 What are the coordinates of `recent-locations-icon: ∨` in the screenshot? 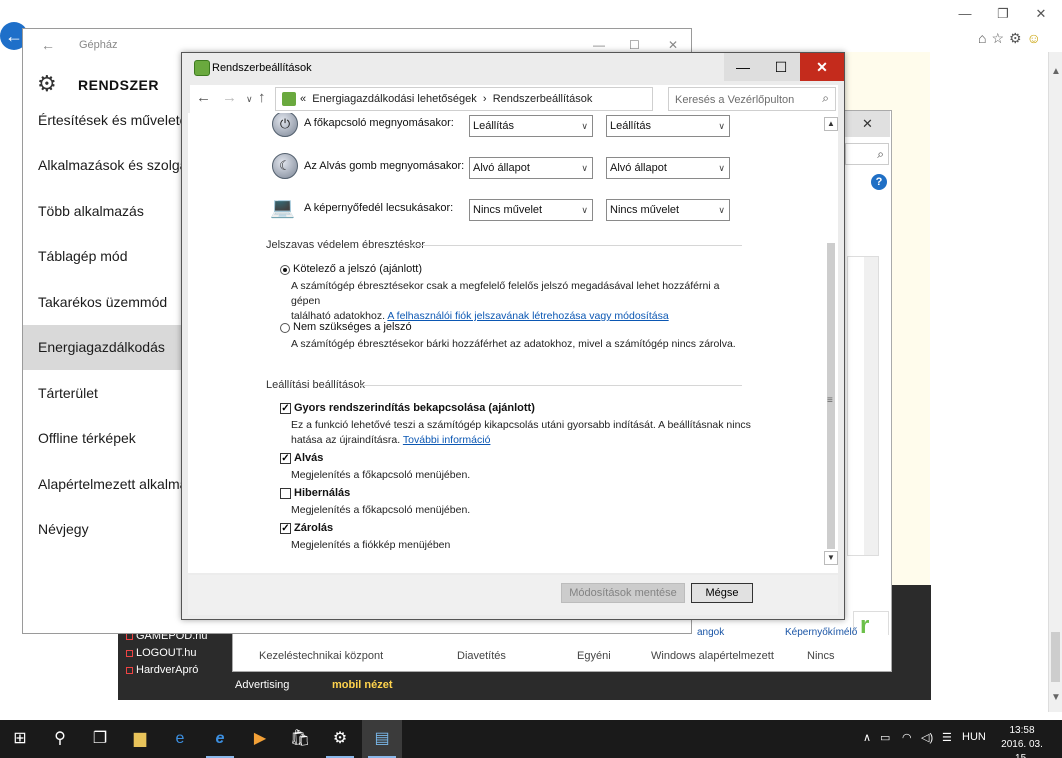 It's located at (249, 99).